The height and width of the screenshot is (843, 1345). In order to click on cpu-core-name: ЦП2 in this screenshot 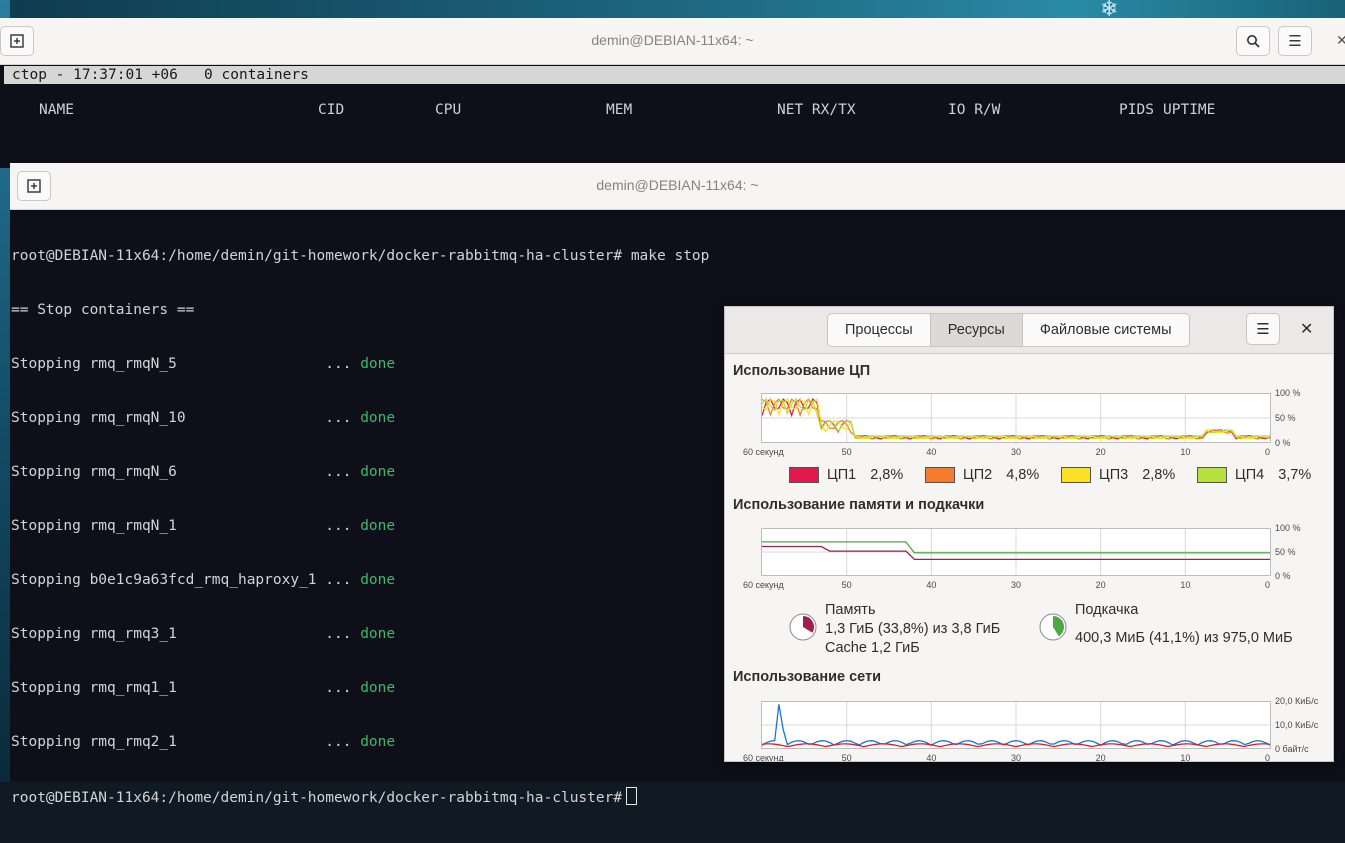, I will do `click(978, 475)`.